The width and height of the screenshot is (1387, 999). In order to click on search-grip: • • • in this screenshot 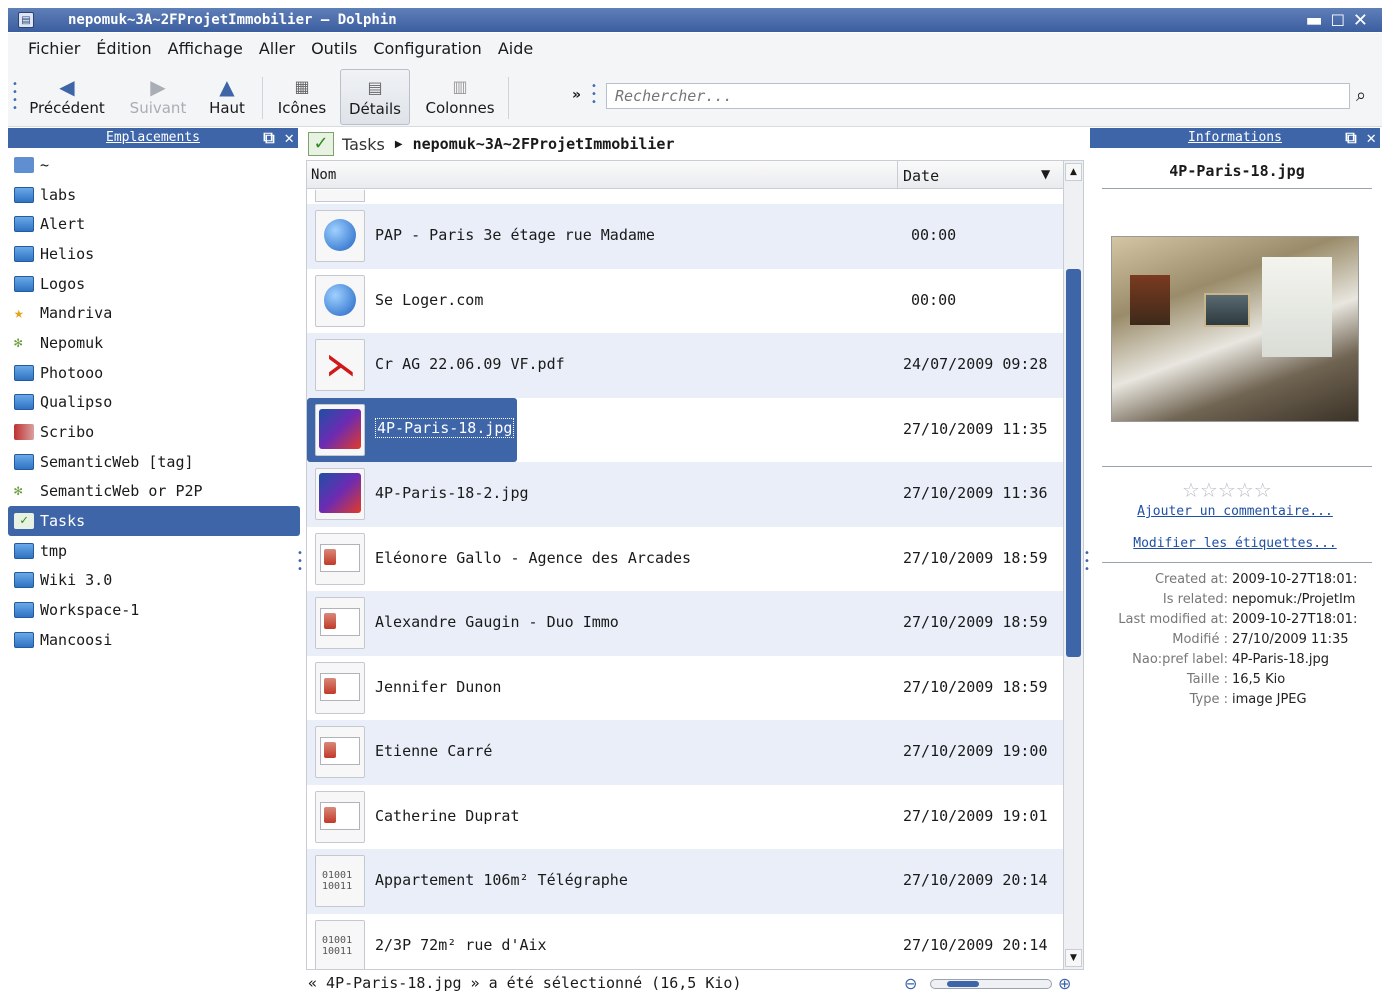, I will do `click(594, 95)`.